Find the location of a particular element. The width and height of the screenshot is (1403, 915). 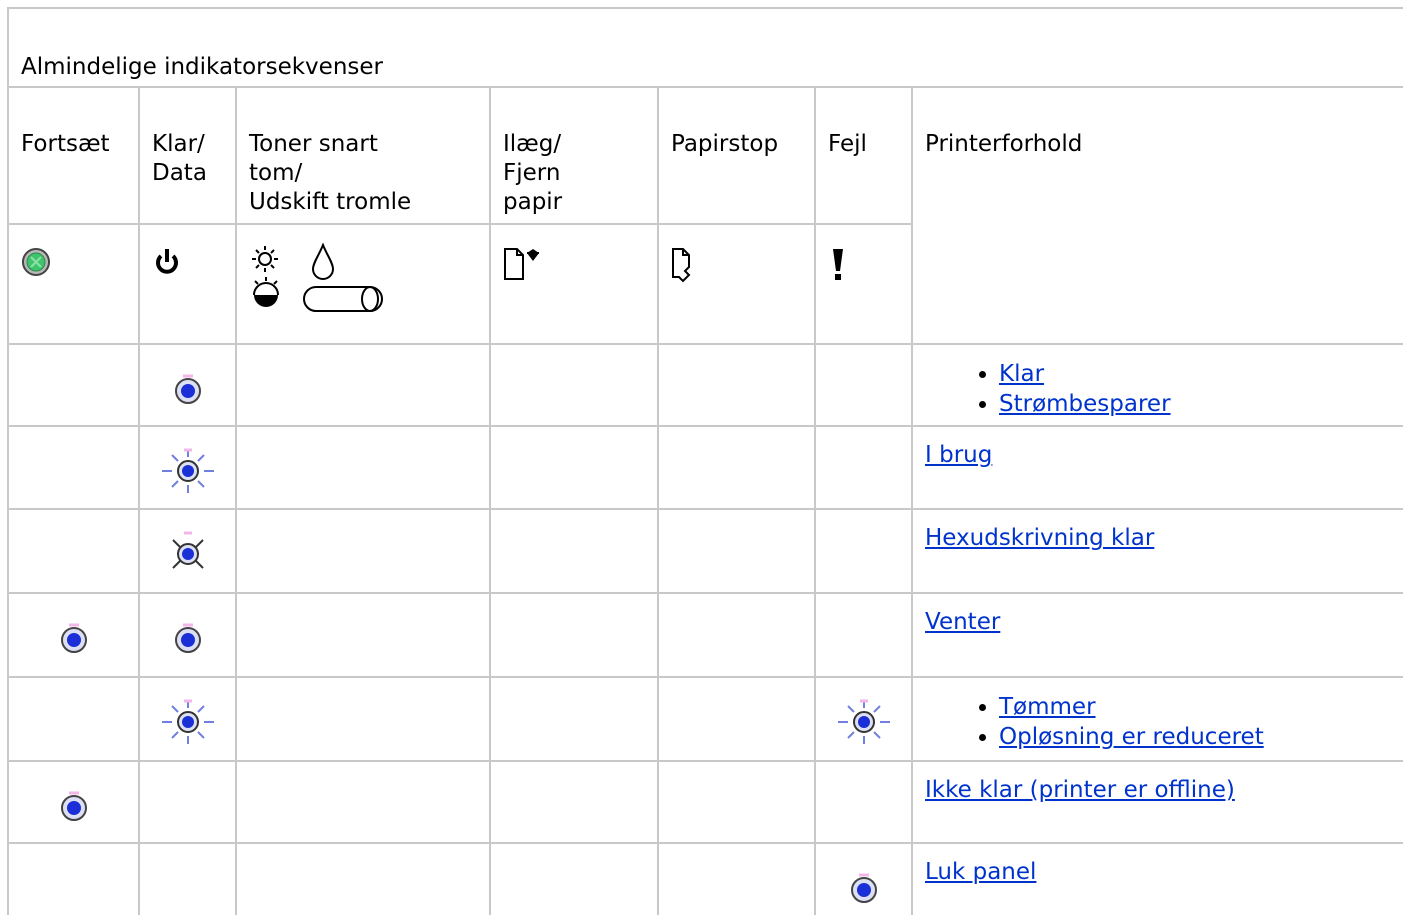

link-klar: Klar is located at coordinates (1021, 374).